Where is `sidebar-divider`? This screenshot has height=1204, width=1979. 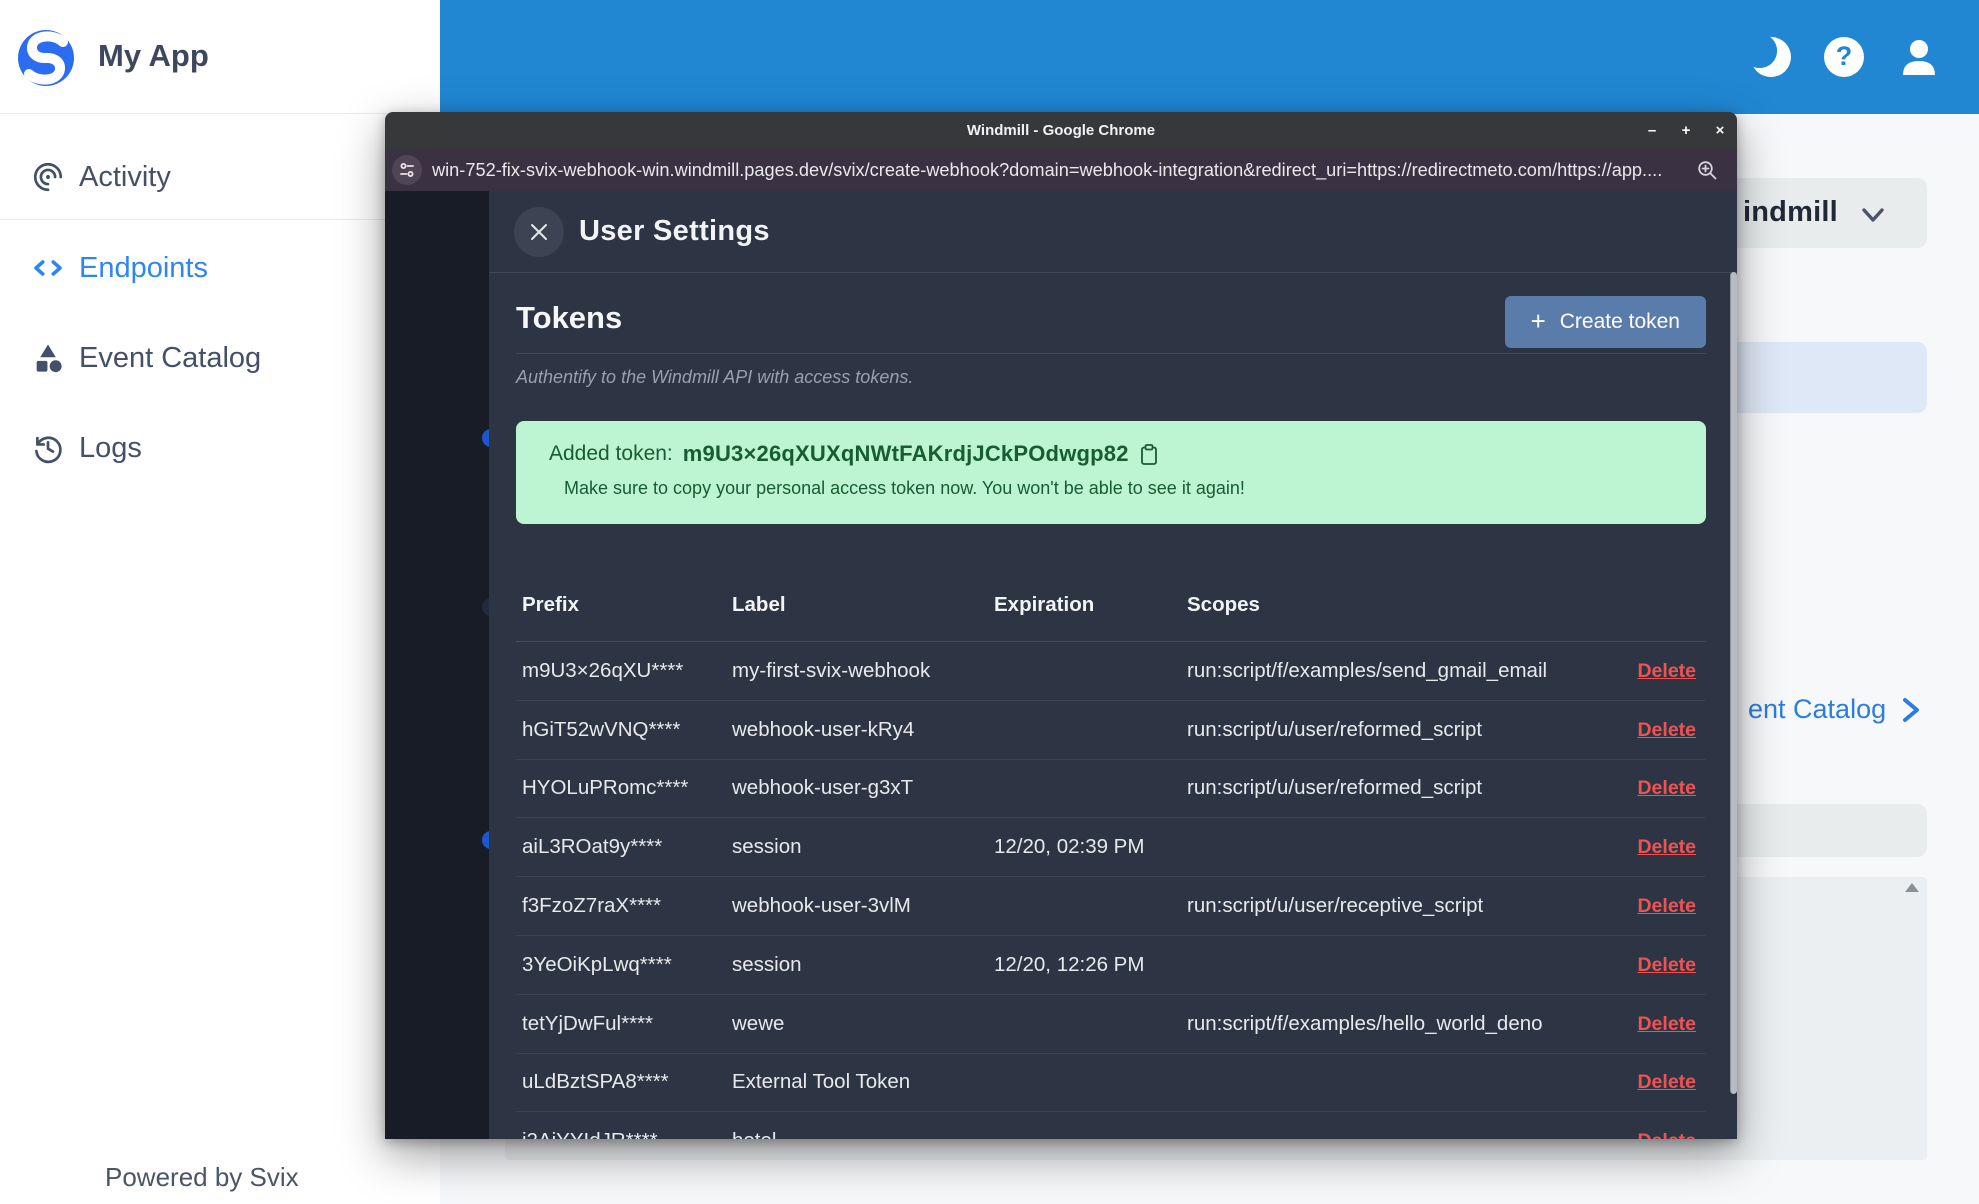 sidebar-divider is located at coordinates (220, 219).